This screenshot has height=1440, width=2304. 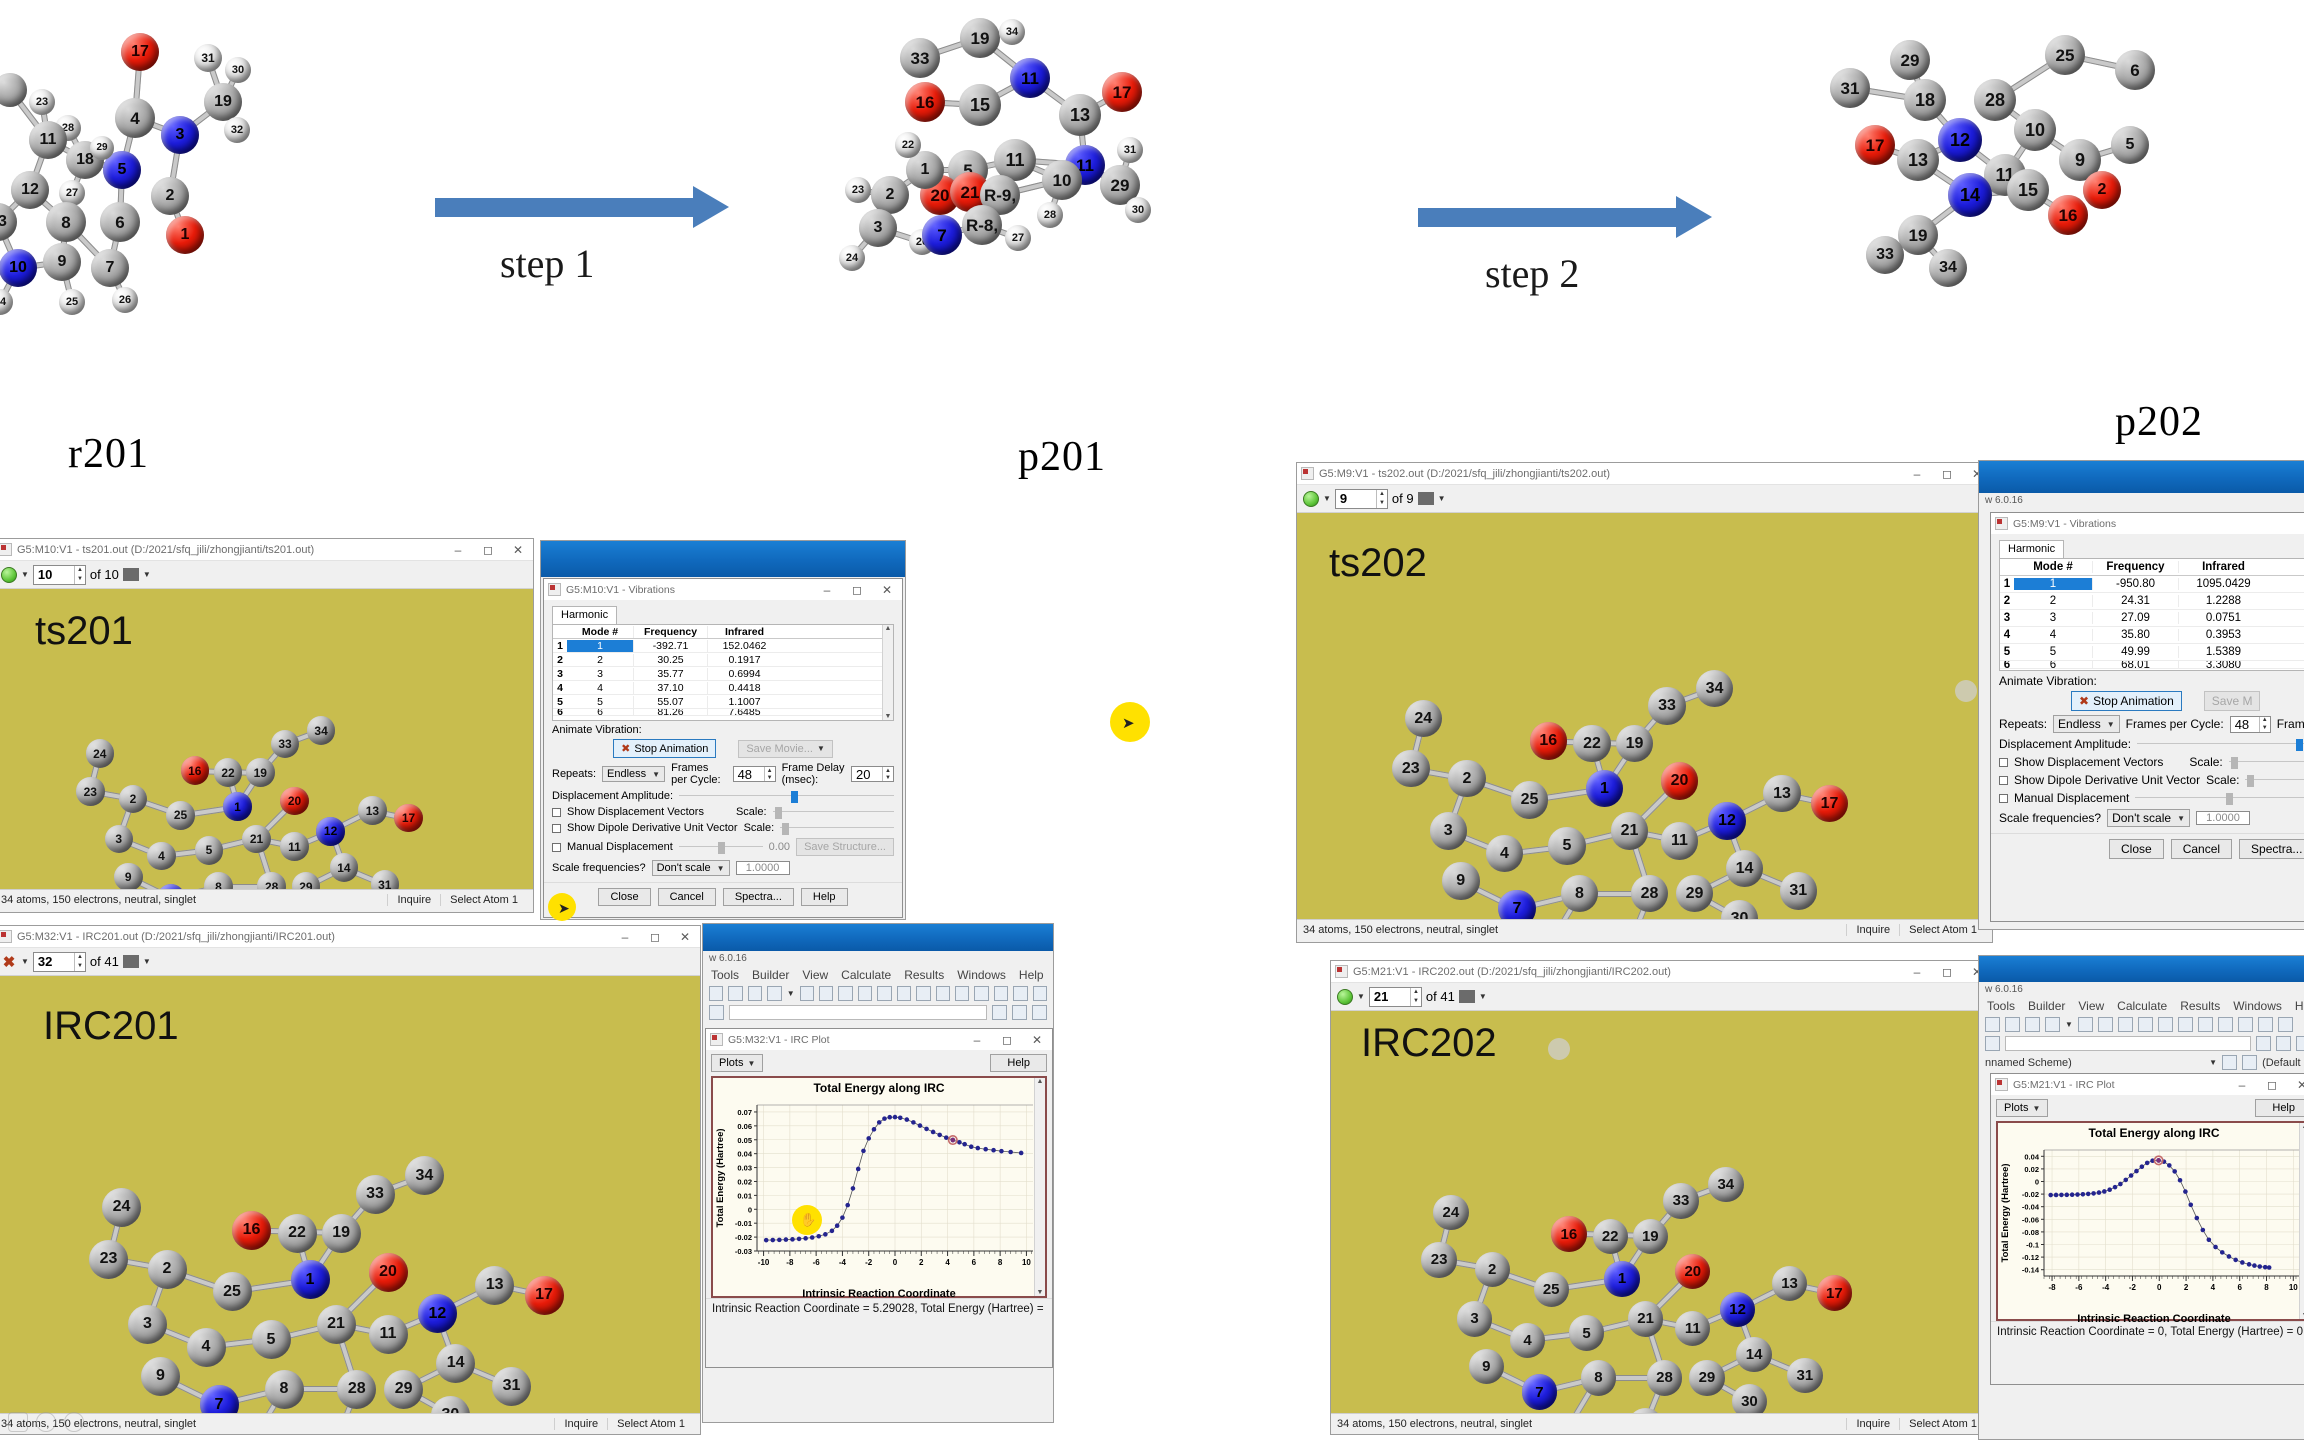 I want to click on atom-6: 6, so click(x=120, y=222).